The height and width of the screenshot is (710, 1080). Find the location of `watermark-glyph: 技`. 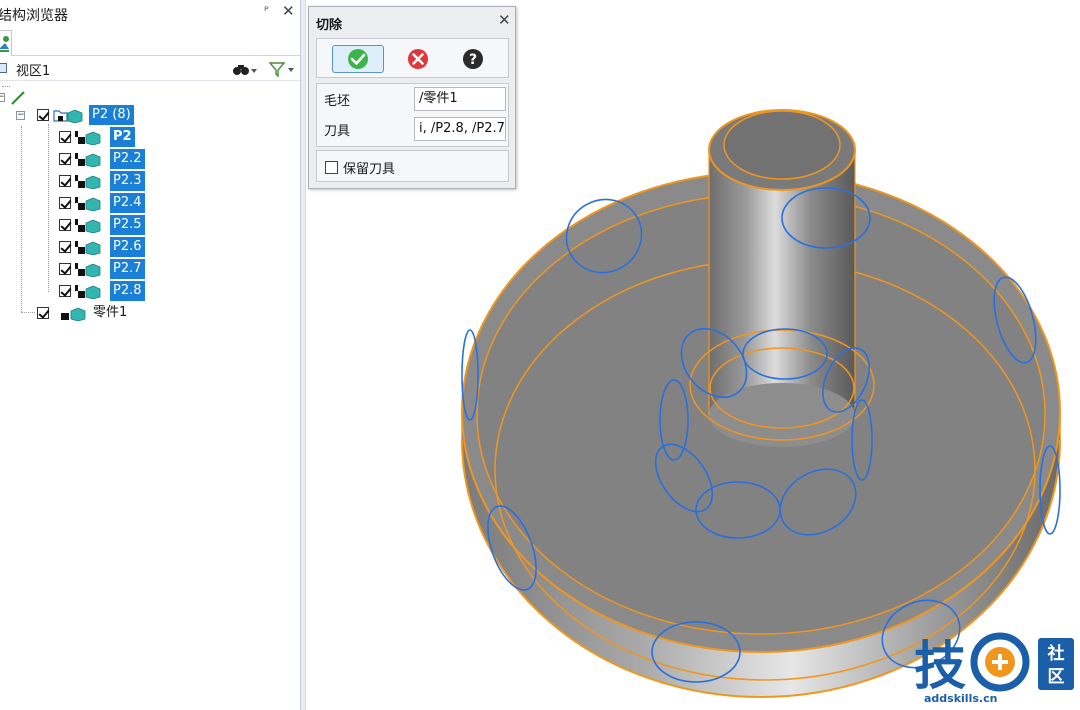

watermark-glyph: 技 is located at coordinates (940, 667).